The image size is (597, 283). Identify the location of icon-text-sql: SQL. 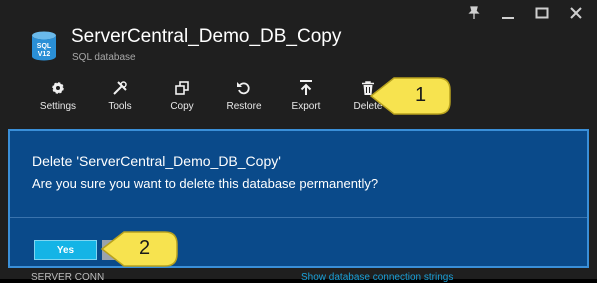
(44, 46).